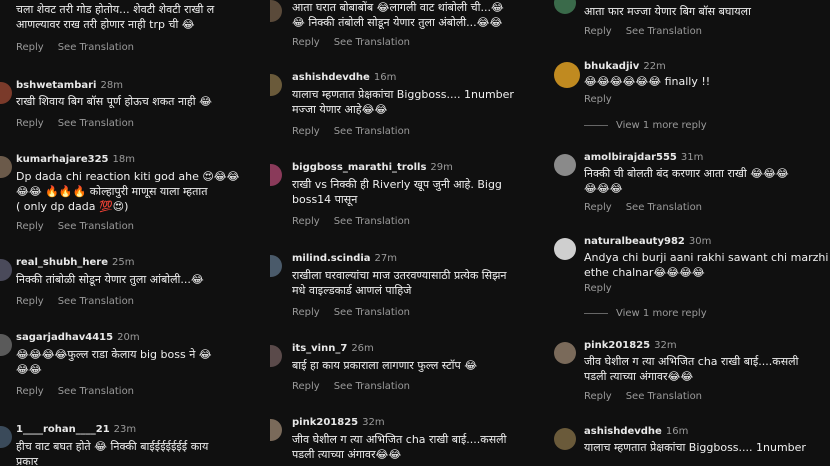 Image resolution: width=830 pixels, height=466 pixels. Describe the element at coordinates (667, 11) in the screenshot. I see `comment-text: आता फार मज्जा येणार बिग बॉस बघायला` at that location.